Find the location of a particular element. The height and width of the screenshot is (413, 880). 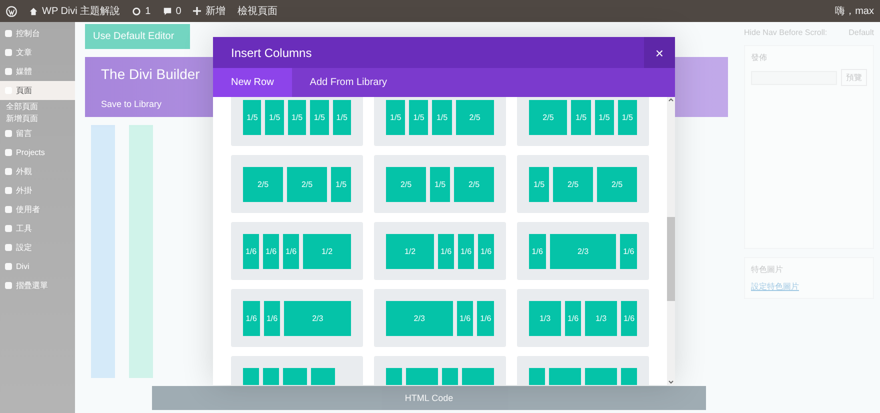

sidebar-item: 設定 is located at coordinates (37, 247).